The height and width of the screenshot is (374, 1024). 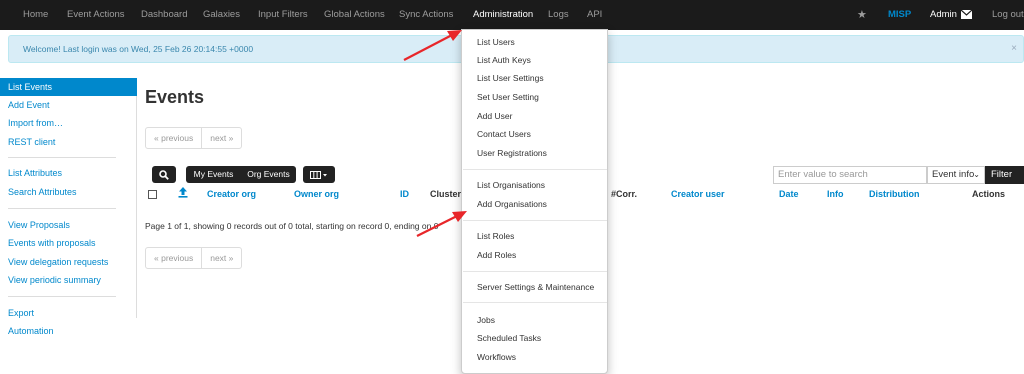 I want to click on column-toggle-button, so click(x=319, y=174).